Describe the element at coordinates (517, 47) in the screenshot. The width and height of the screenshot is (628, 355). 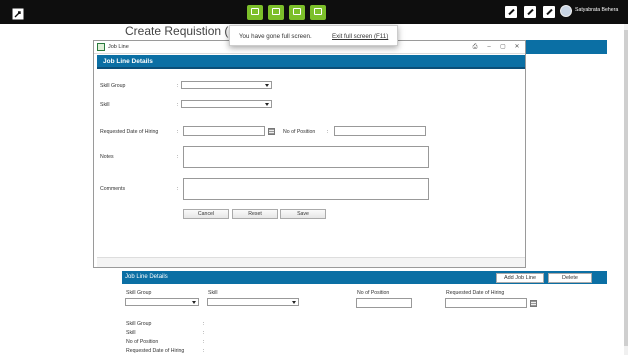
I see `close-icon: ✕` at that location.